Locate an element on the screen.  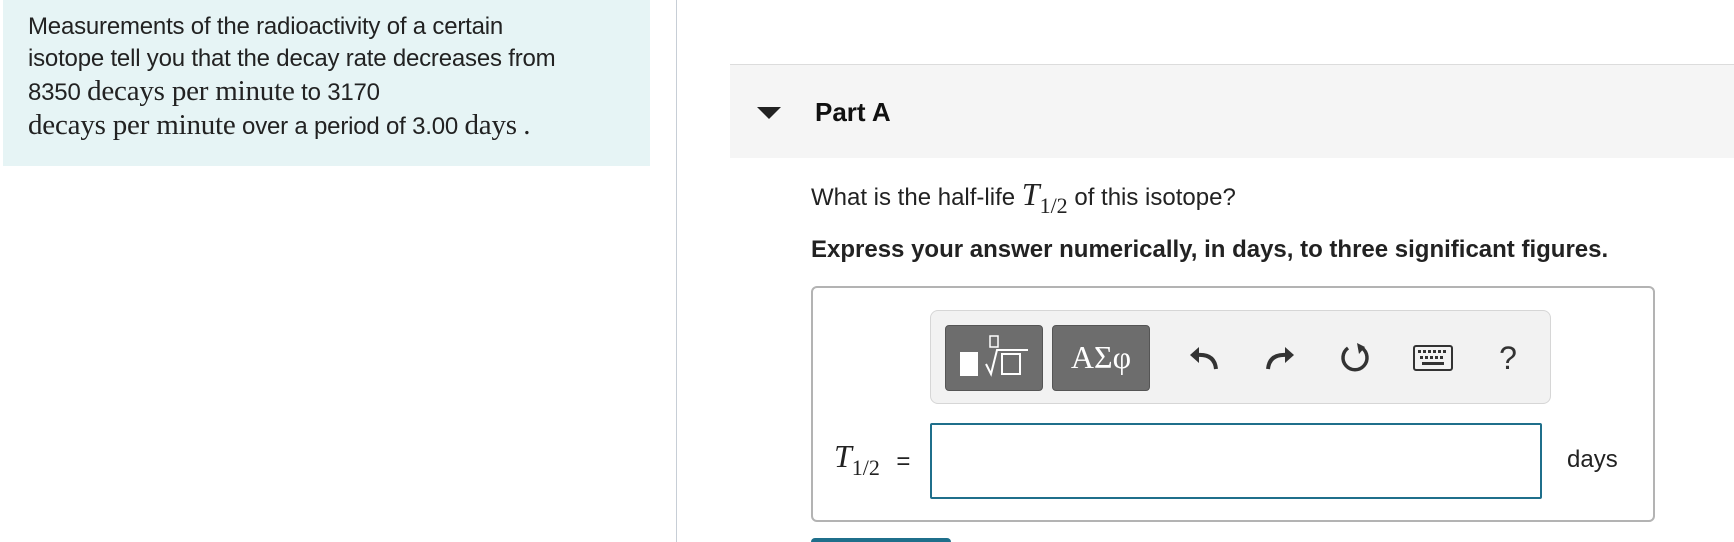
greek-symbols-icon: ΑΣφ is located at coordinates (1101, 357).